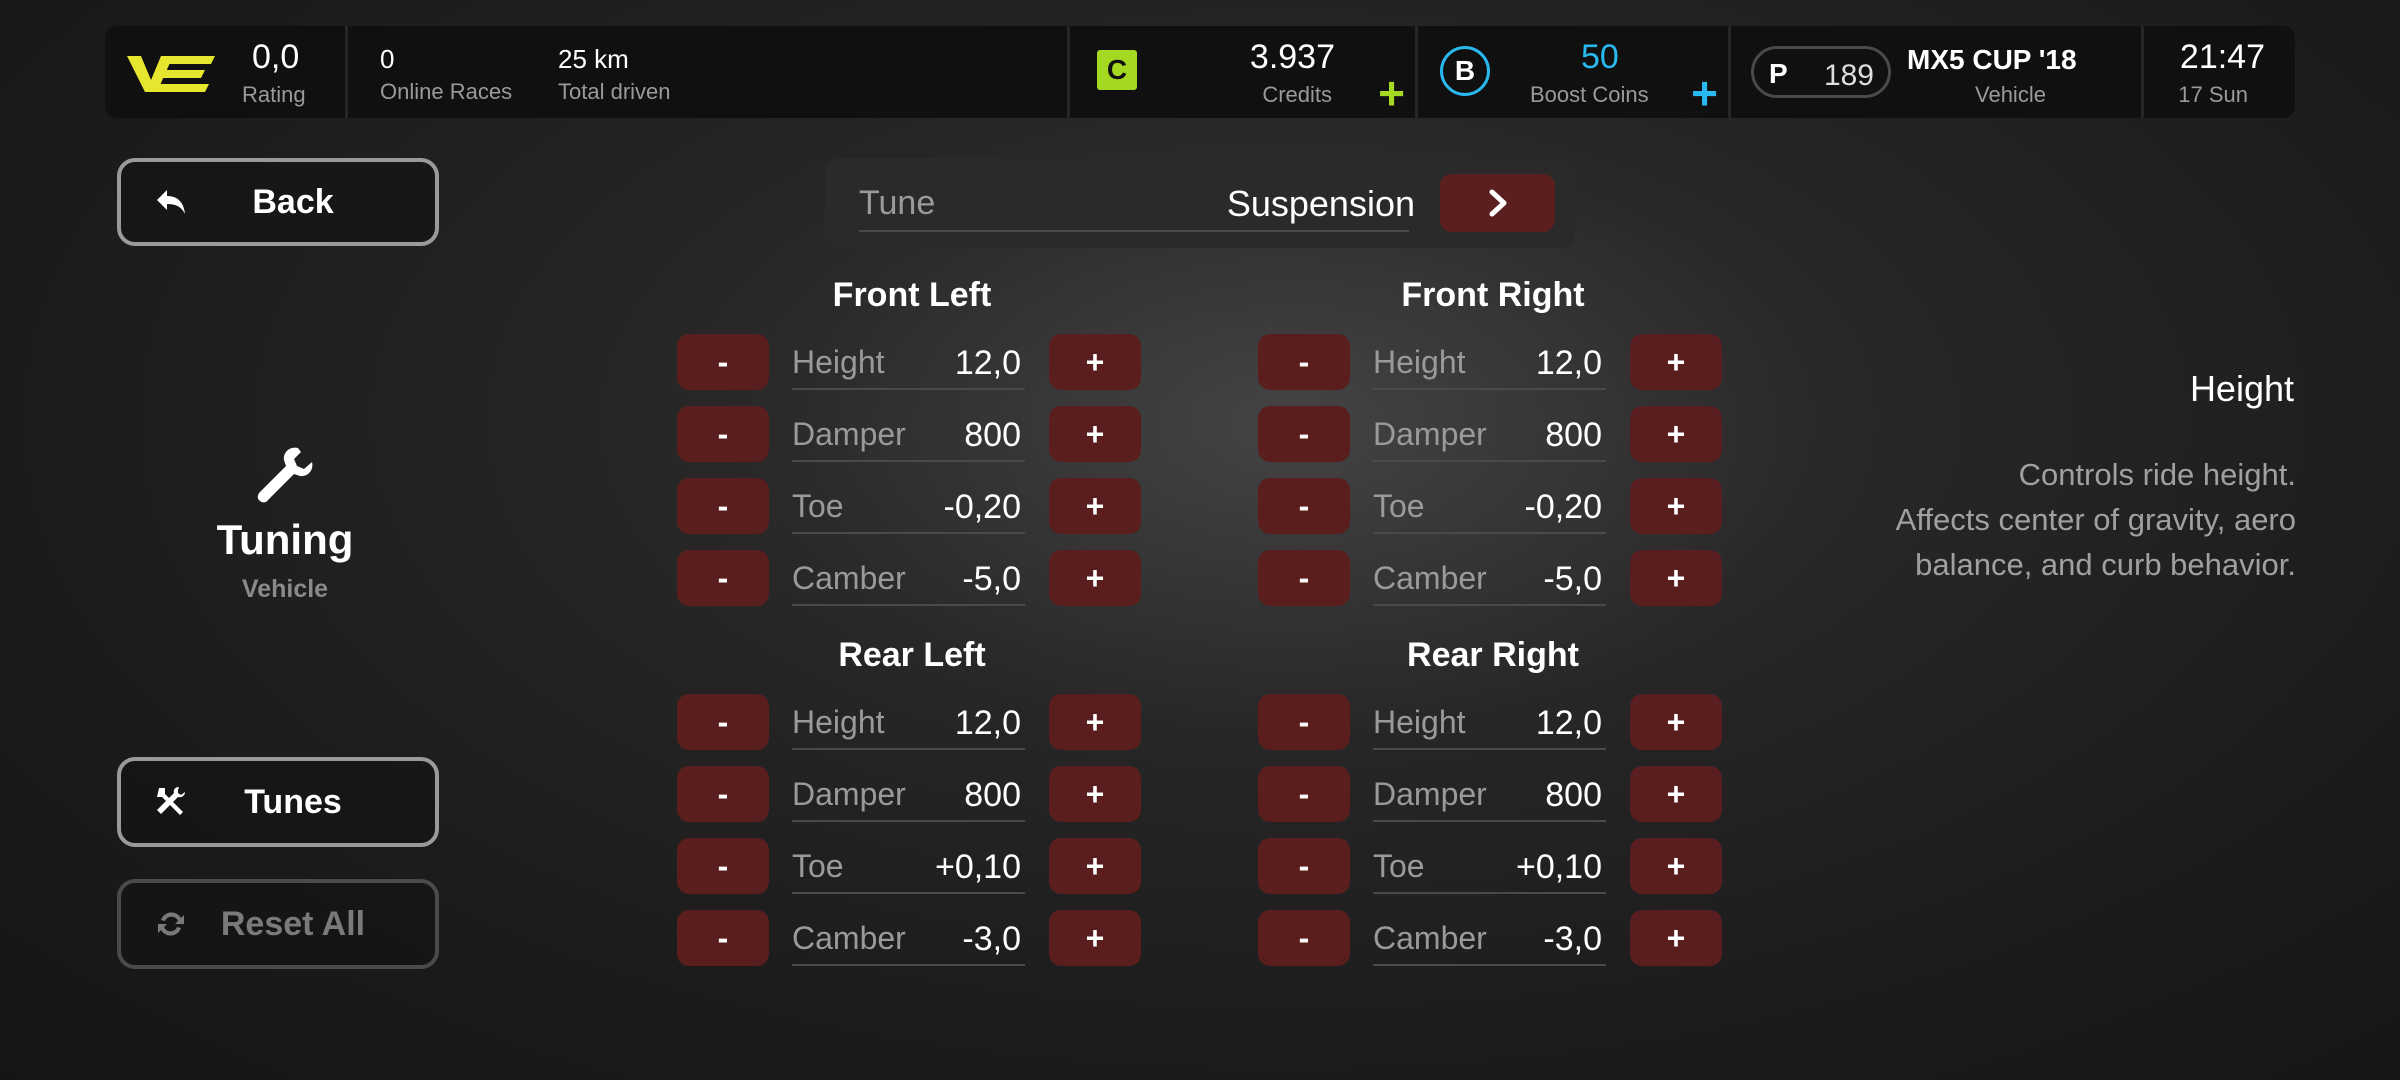 This screenshot has height=1080, width=2400. Describe the element at coordinates (446, 91) in the screenshot. I see `online-races-label: Online Races` at that location.